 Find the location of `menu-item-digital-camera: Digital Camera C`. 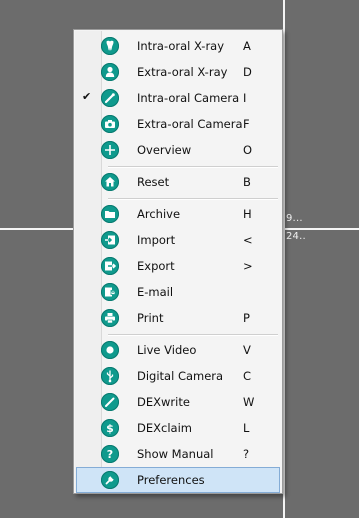

menu-item-digital-camera: Digital Camera C is located at coordinates (178, 376).